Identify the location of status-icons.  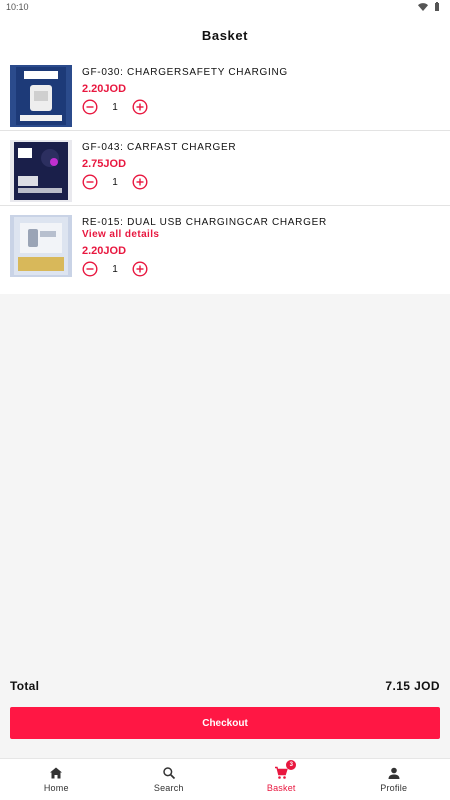
(430, 7).